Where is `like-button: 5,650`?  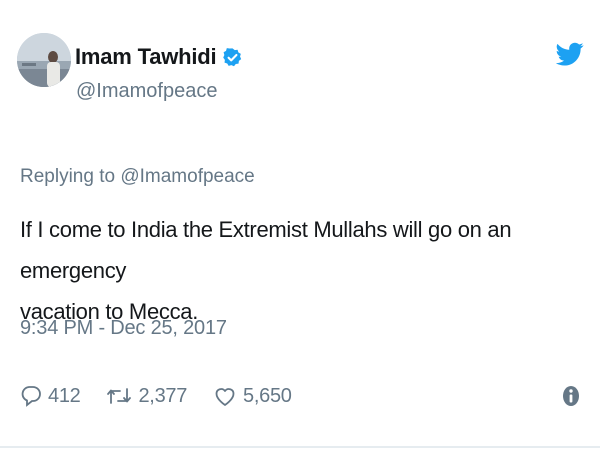
like-button: 5,650 is located at coordinates (252, 396).